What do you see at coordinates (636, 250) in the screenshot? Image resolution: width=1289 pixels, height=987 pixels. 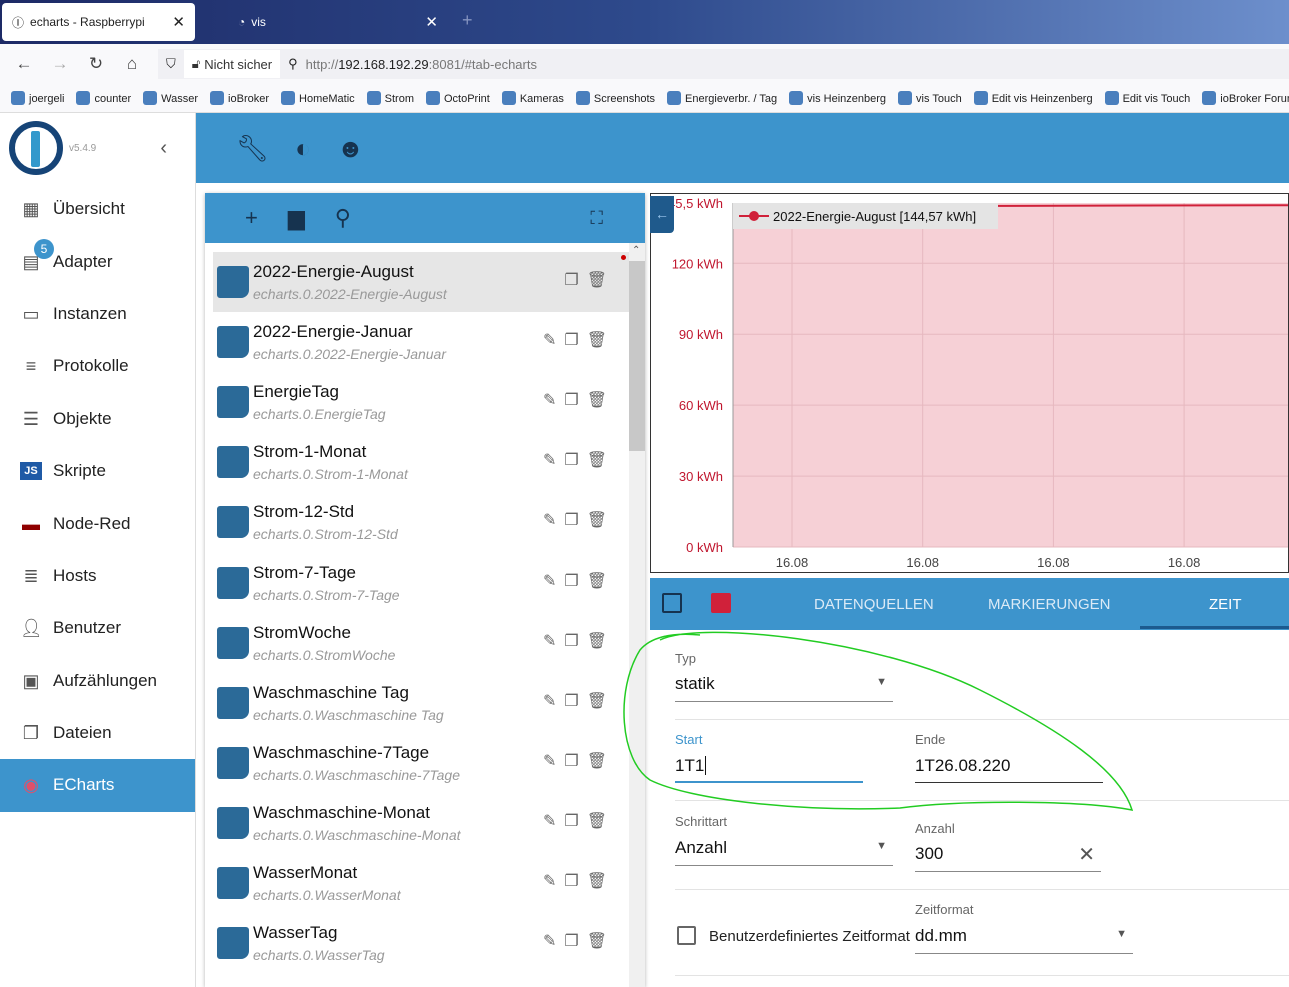 I see `scroll-up-icon: ⌃` at bounding box center [636, 250].